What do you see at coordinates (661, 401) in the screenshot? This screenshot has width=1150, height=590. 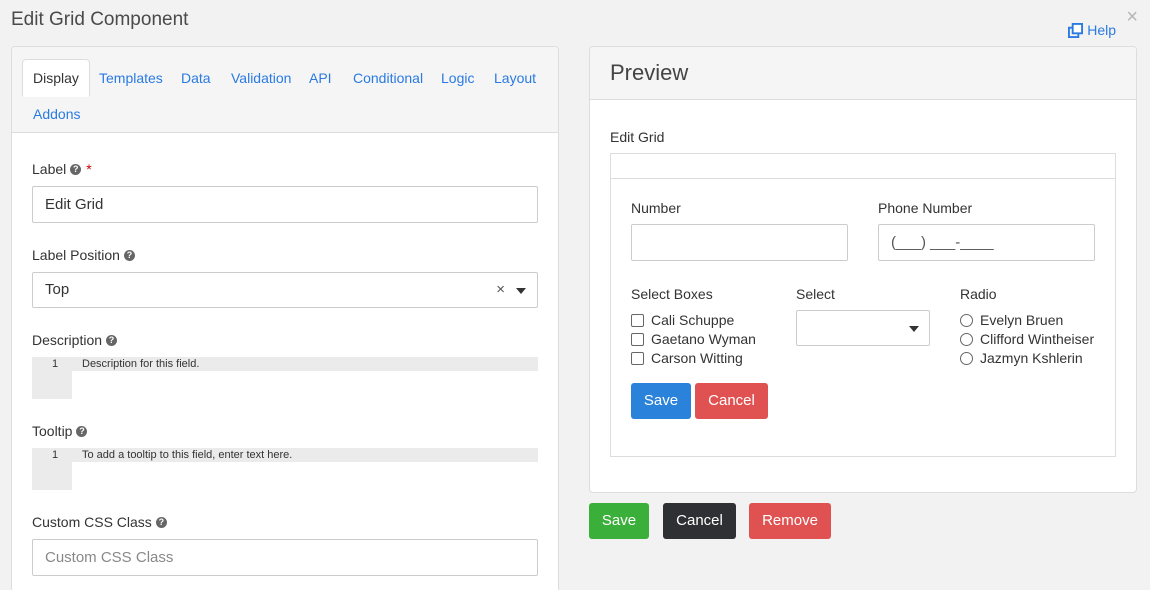 I see `row-save-button: Save` at bounding box center [661, 401].